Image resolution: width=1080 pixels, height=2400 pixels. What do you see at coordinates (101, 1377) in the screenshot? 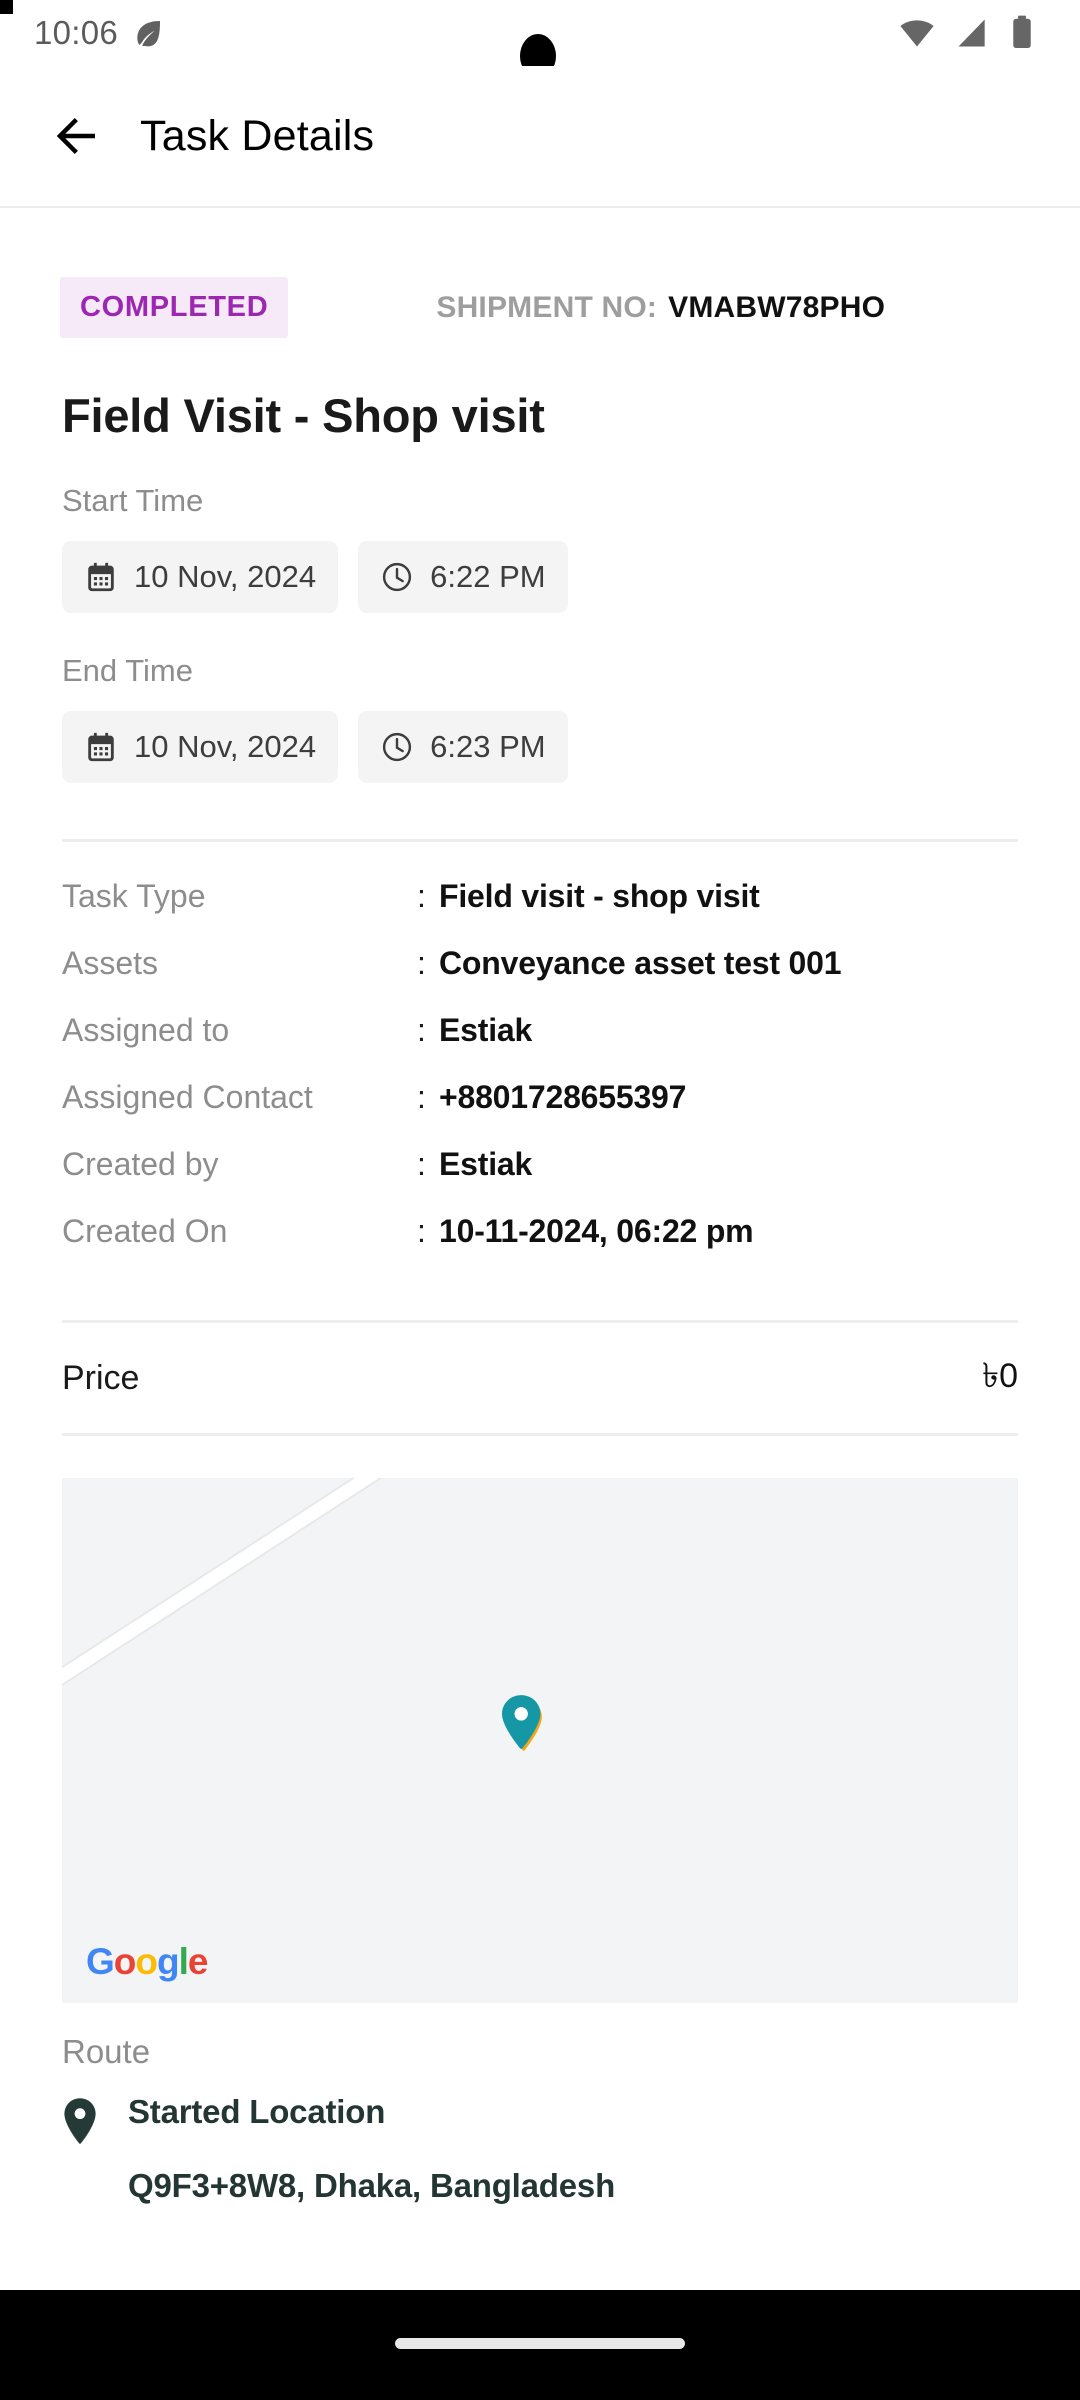
I see `price-label: Price` at bounding box center [101, 1377].